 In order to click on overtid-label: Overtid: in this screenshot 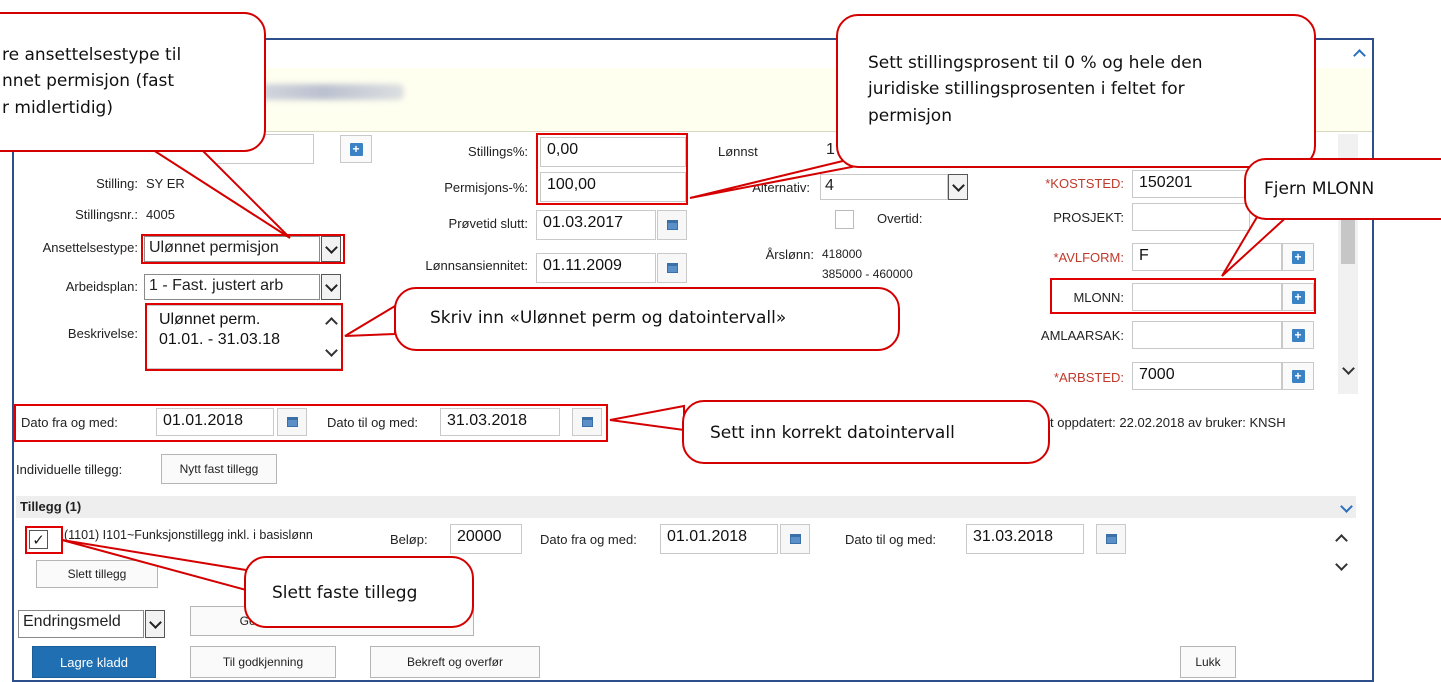, I will do `click(900, 218)`.